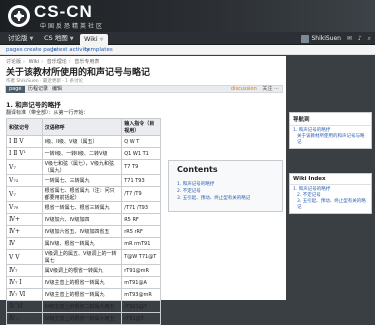 This screenshot has width=375, height=325. I want to click on nav-panel: 导航到 1. 和声记号的略抒 关于该教材所使用的和声记号与略记, so click(330, 130).